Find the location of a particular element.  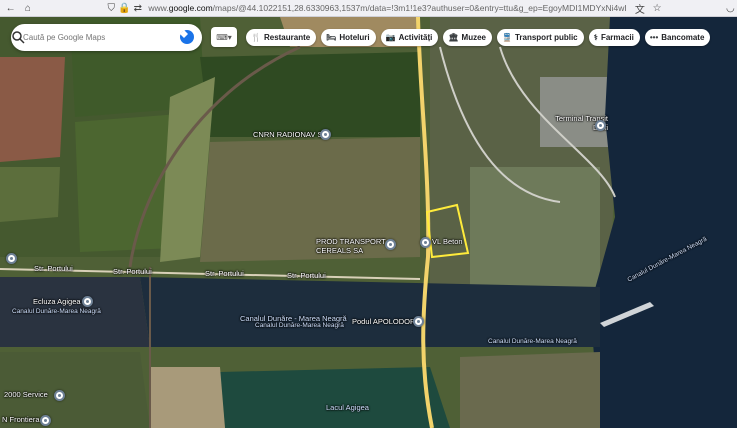

pharmacy-icon: ⚕ is located at coordinates (595, 37).